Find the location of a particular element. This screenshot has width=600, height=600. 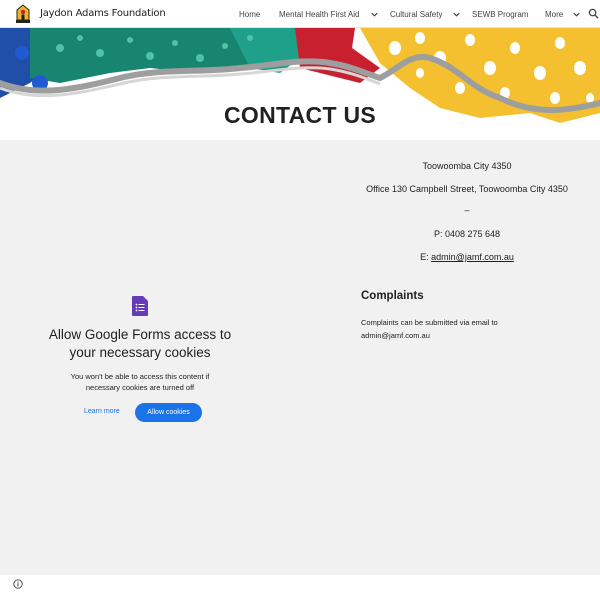

contact-email-prefix: E: is located at coordinates (426, 257).